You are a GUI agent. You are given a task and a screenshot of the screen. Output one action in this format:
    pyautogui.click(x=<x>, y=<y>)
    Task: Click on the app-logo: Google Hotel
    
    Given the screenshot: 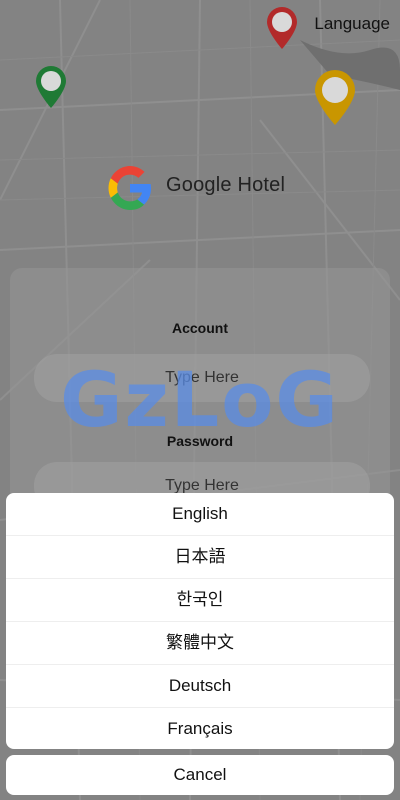 What is the action you would take?
    pyautogui.click(x=204, y=188)
    